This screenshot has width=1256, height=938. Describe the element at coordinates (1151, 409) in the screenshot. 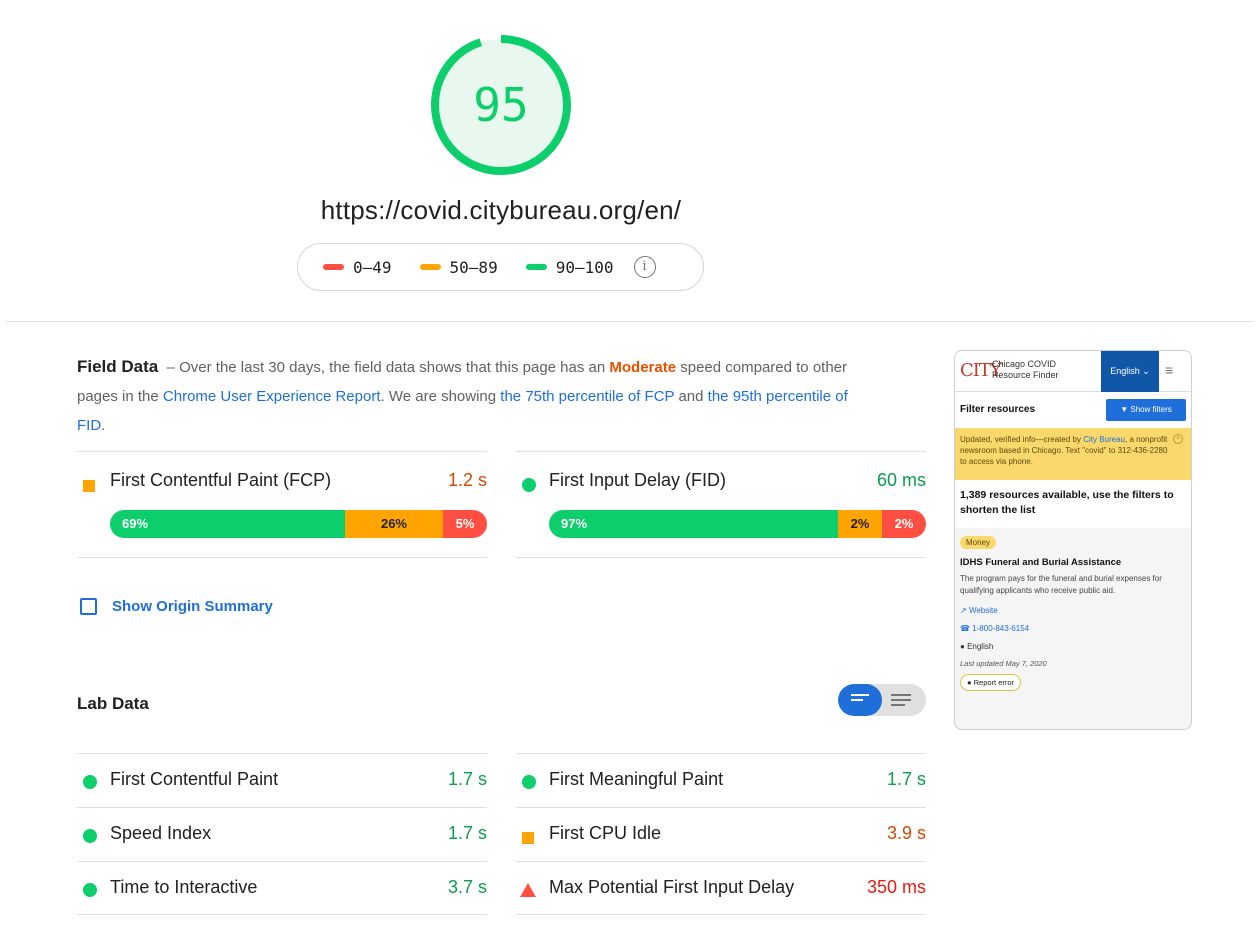

I see `thumb-show-filters-label: Show filters` at that location.